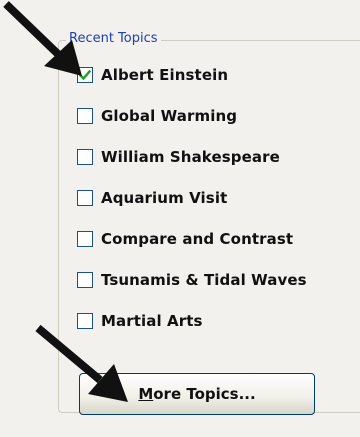 The width and height of the screenshot is (360, 437). What do you see at coordinates (190, 157) in the screenshot?
I see `topic-label: William Shakespeare` at bounding box center [190, 157].